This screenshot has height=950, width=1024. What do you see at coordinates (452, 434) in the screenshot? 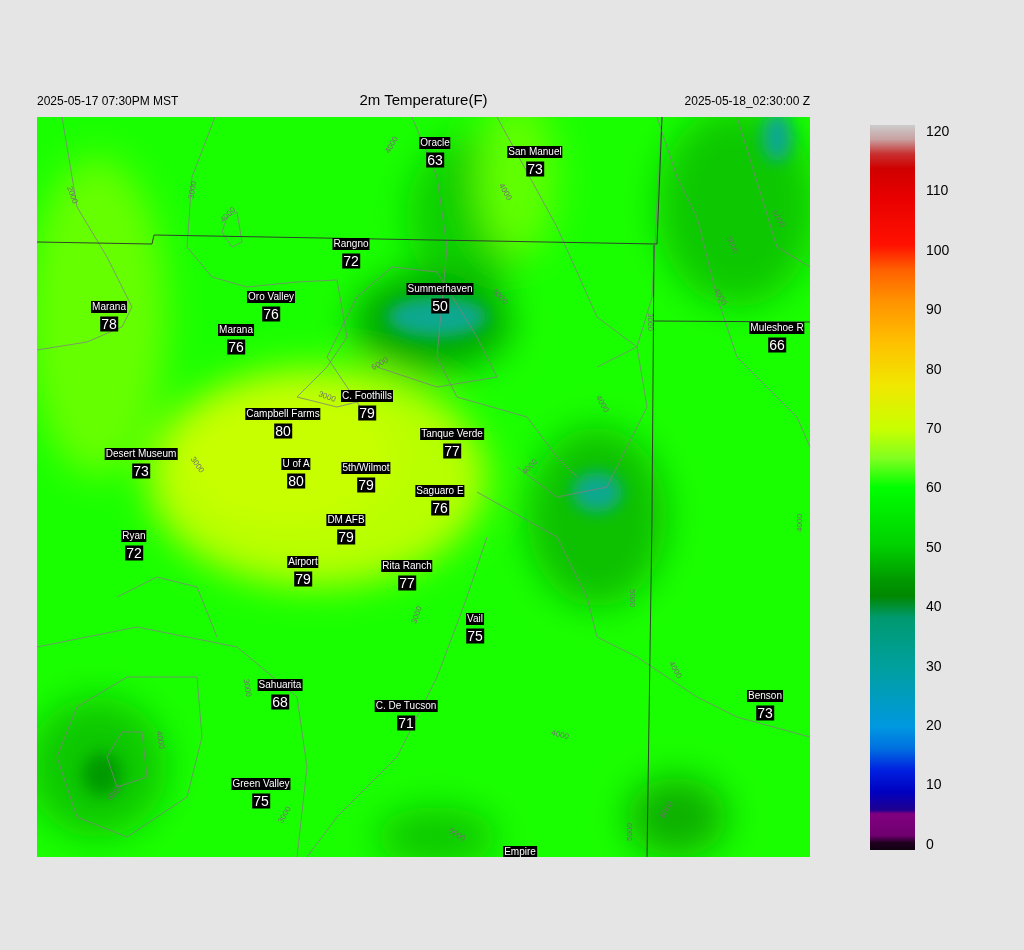
I see `station-name: Tanque Verde` at bounding box center [452, 434].